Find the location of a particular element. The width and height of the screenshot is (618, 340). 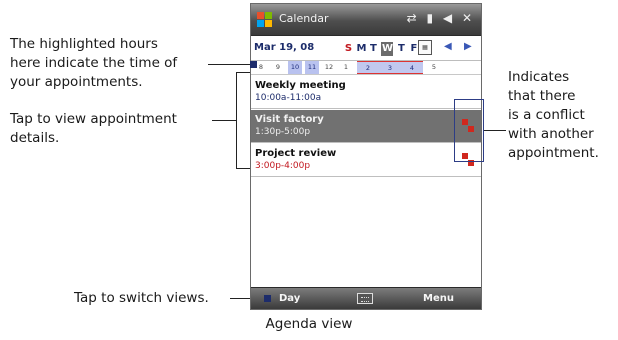

conflict-highlight-box is located at coordinates (469, 130).